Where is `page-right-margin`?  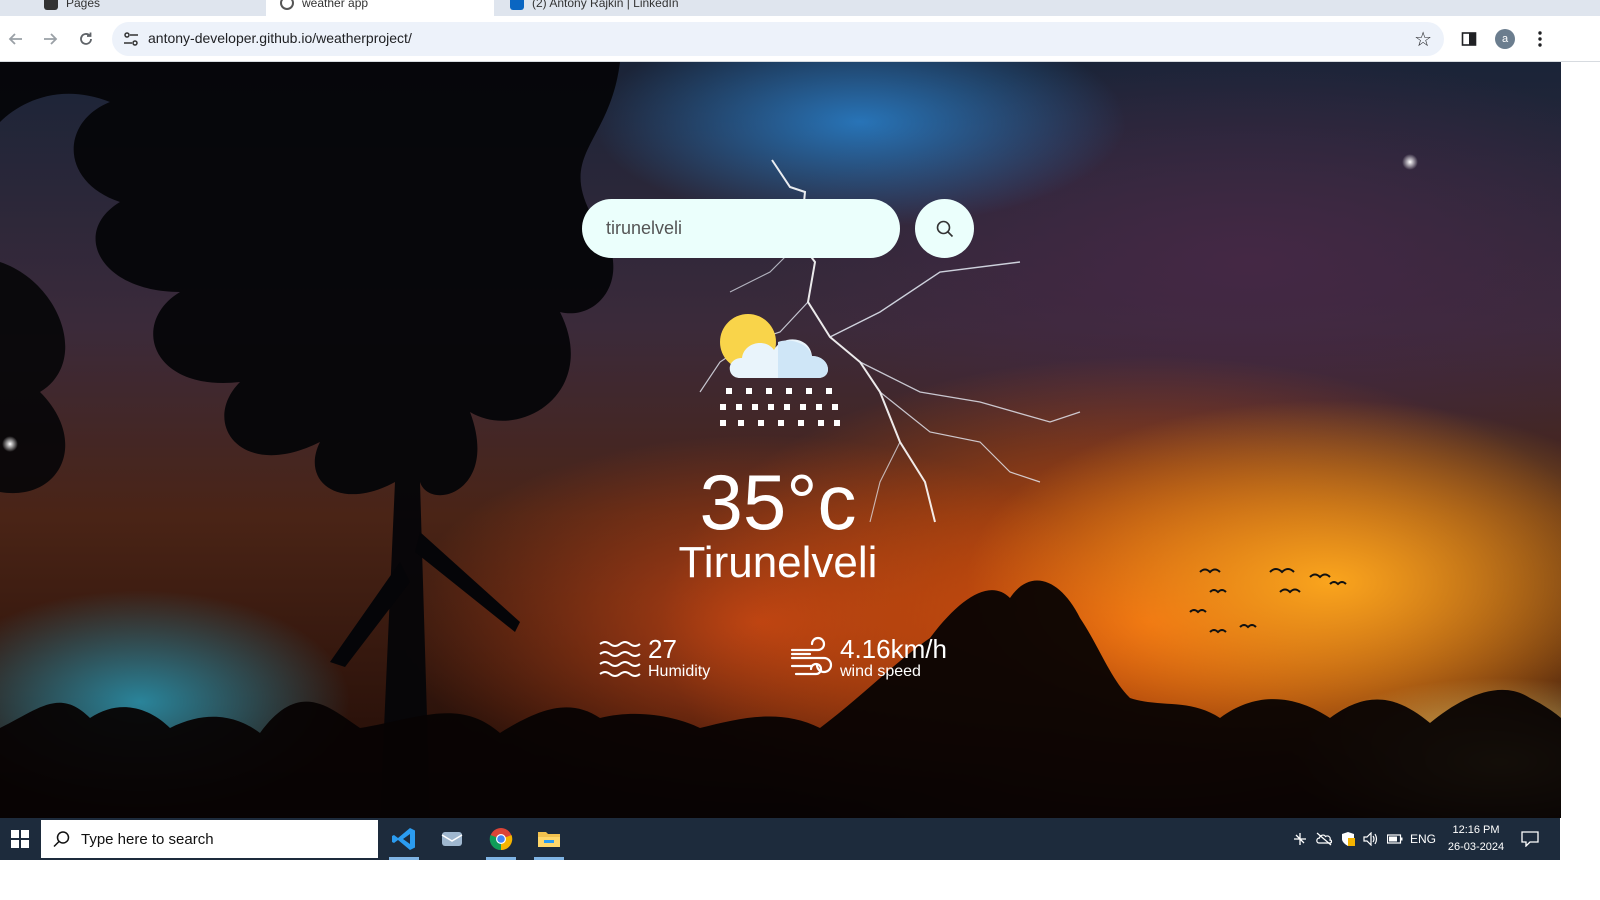 page-right-margin is located at coordinates (1580, 461).